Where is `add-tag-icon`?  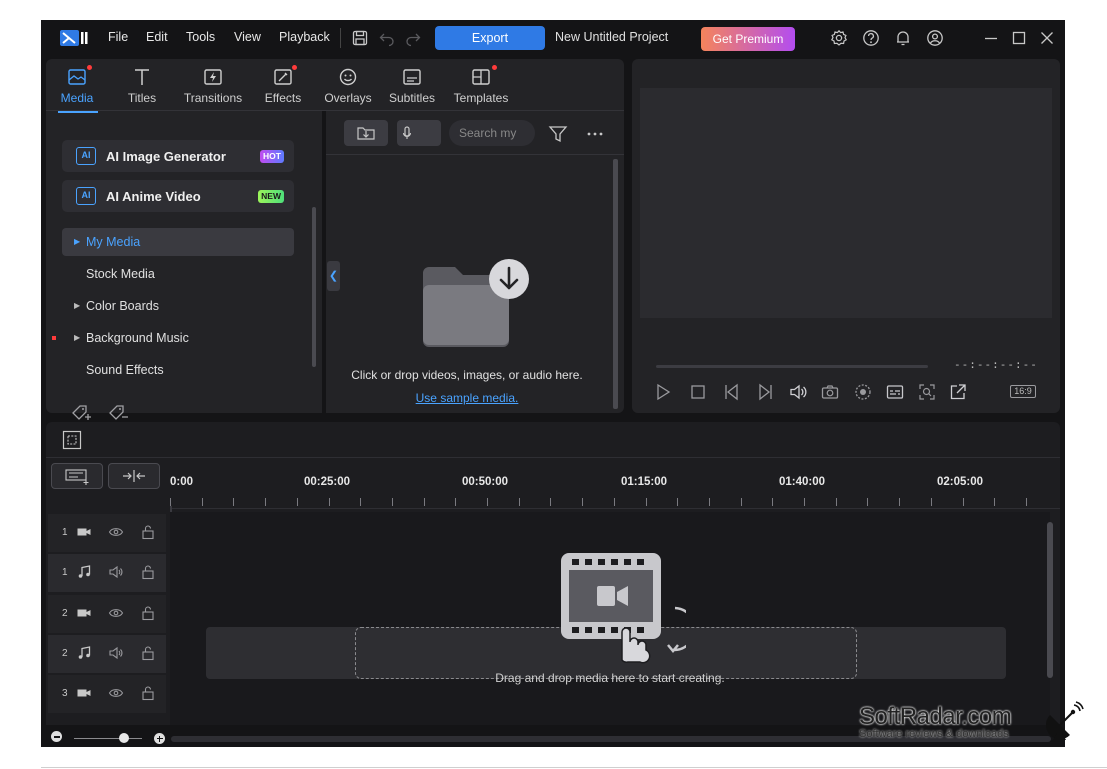 add-tag-icon is located at coordinates (81, 413).